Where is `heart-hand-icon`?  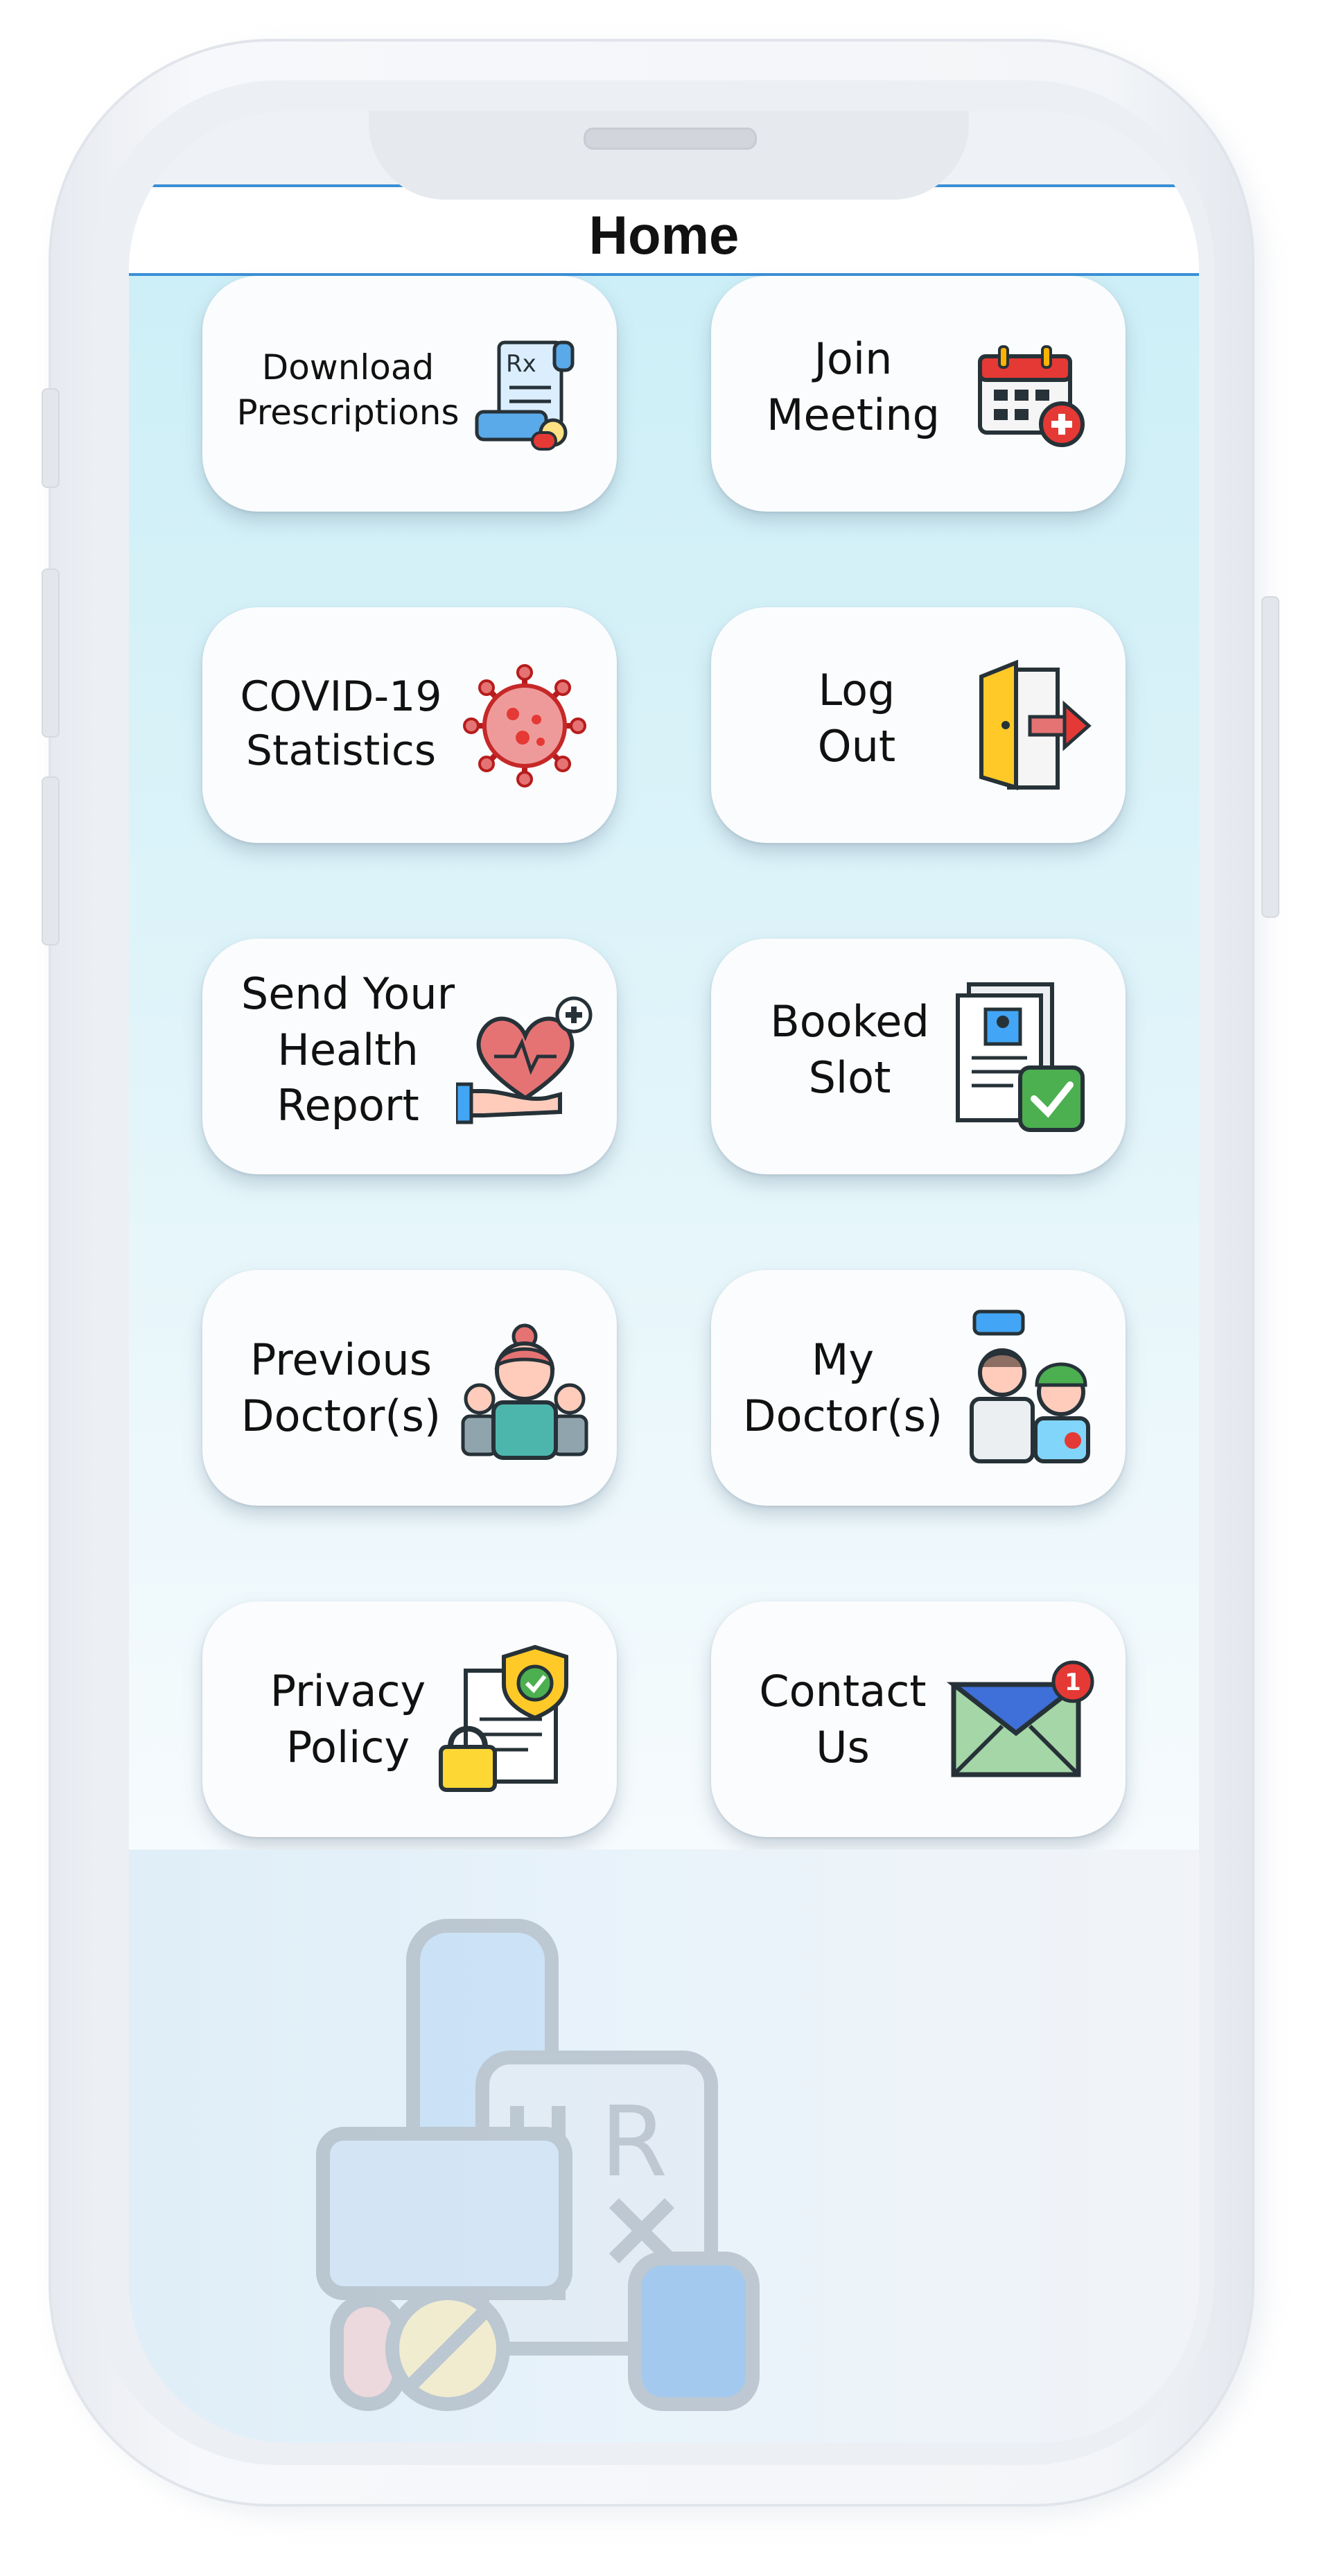 heart-hand-icon is located at coordinates (524, 1060).